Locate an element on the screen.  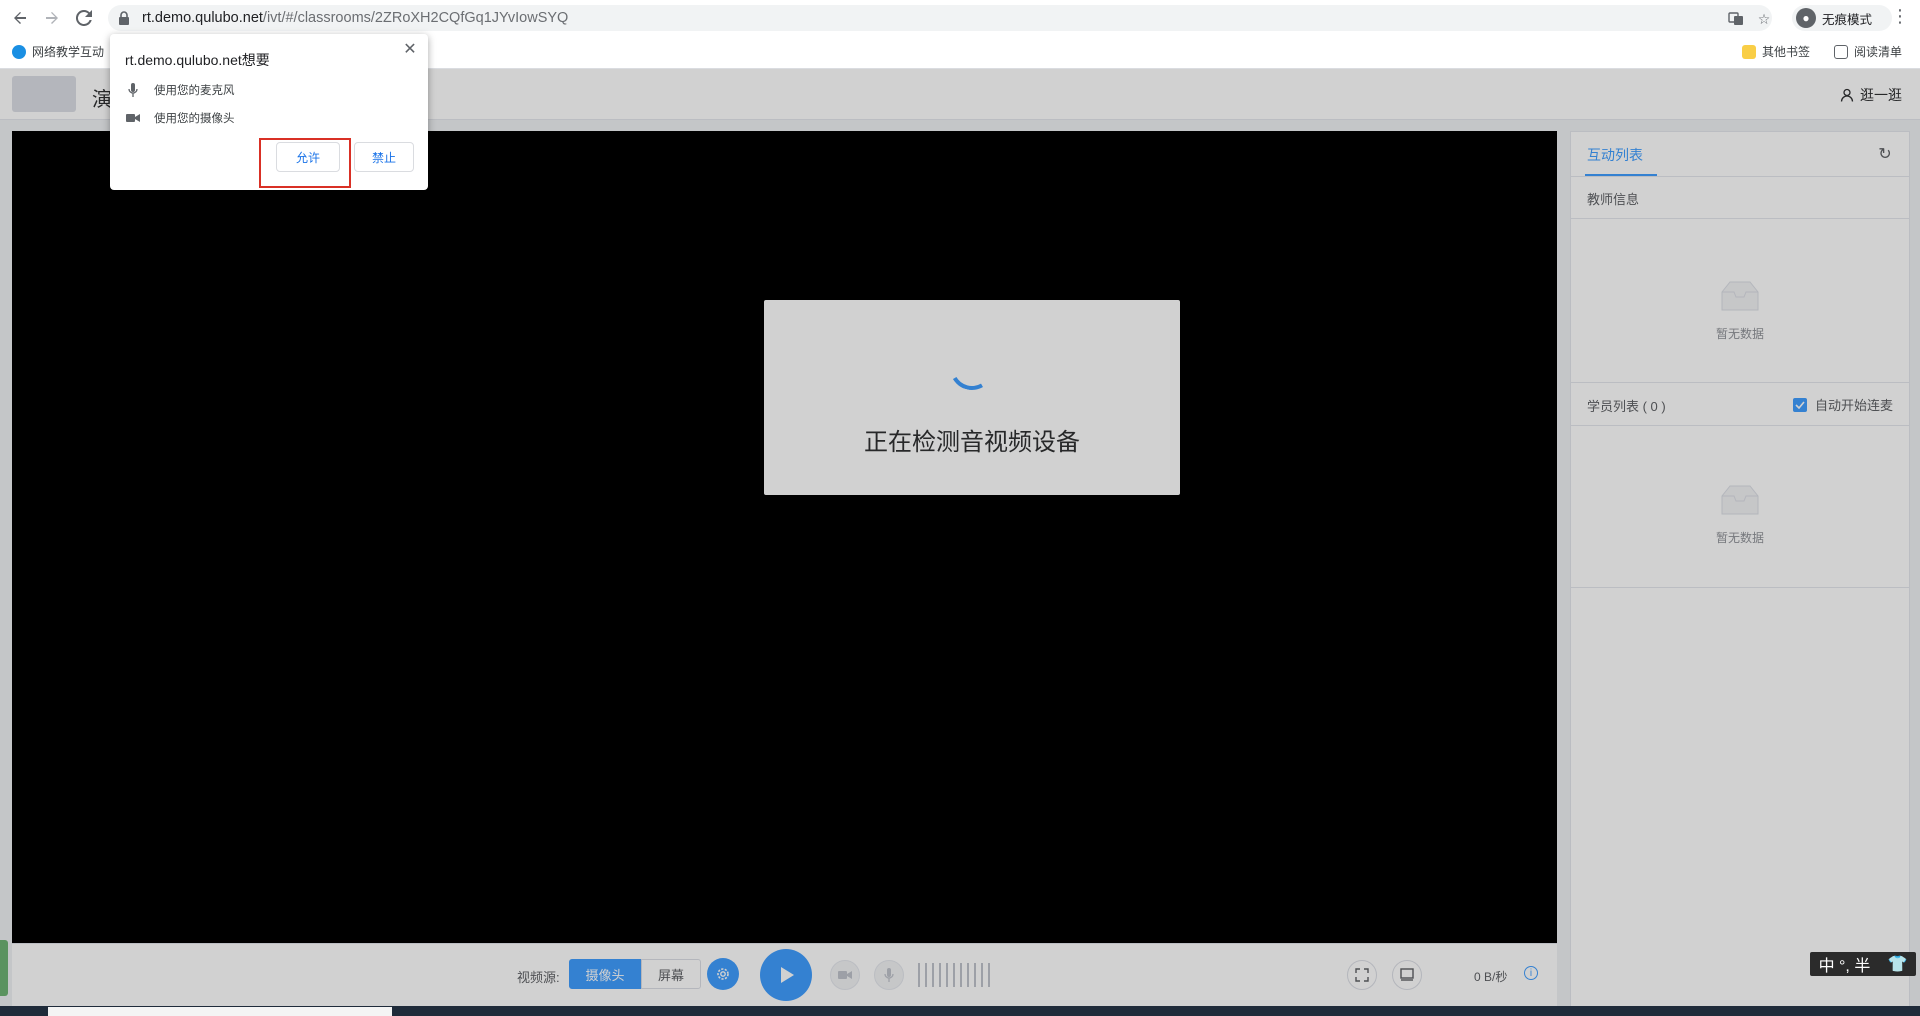
permission-title: rt.demo.qulubo.net想要 is located at coordinates (197, 60).